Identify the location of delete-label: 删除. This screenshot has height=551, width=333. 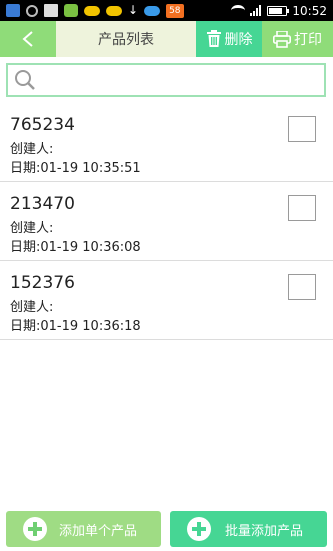
(238, 40).